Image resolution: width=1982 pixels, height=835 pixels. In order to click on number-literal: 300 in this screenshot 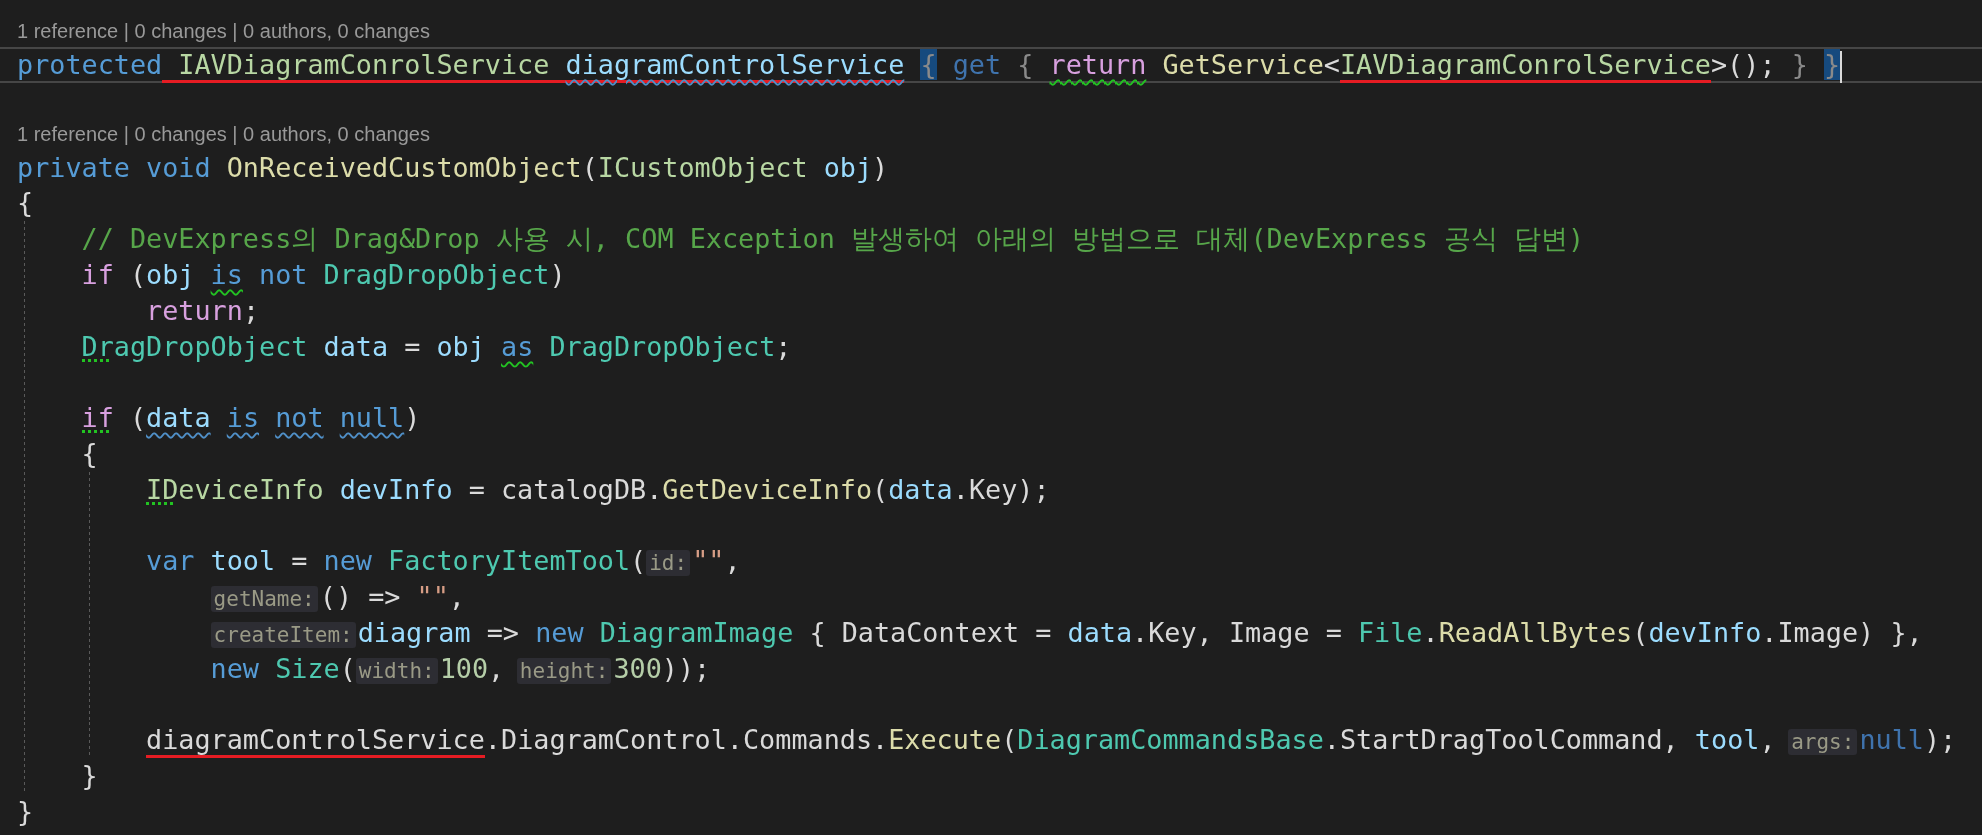, I will do `click(637, 668)`.